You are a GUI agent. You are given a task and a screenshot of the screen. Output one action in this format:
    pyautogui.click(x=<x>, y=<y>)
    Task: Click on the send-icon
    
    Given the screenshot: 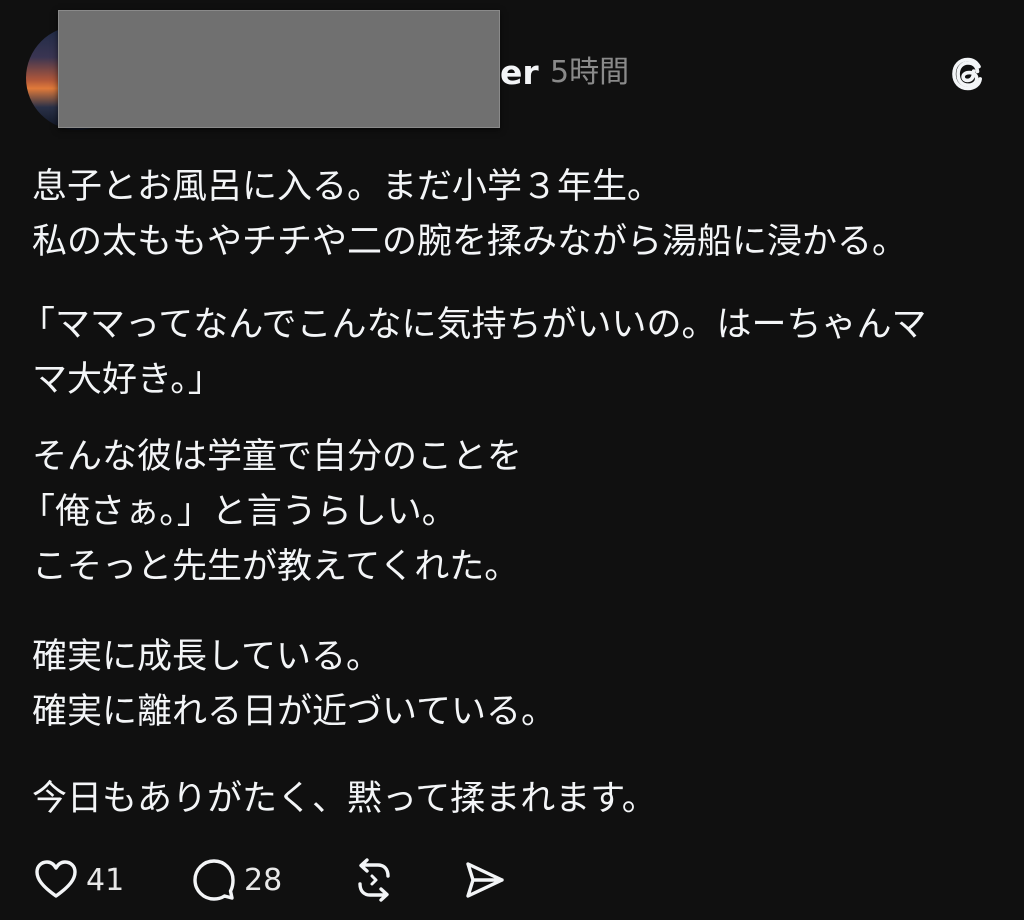 What is the action you would take?
    pyautogui.click(x=485, y=880)
    